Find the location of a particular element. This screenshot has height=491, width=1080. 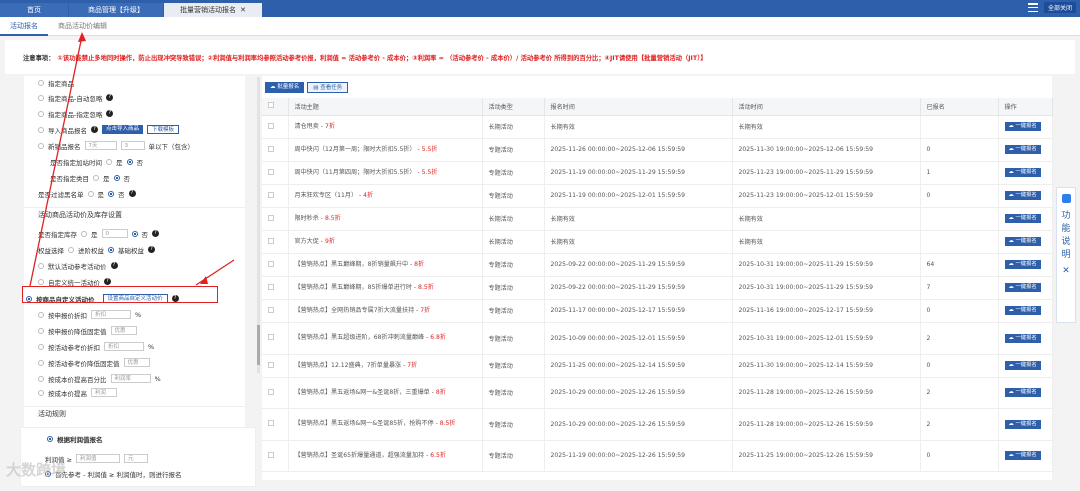

annotation-arrows is located at coordinates (132, 159).